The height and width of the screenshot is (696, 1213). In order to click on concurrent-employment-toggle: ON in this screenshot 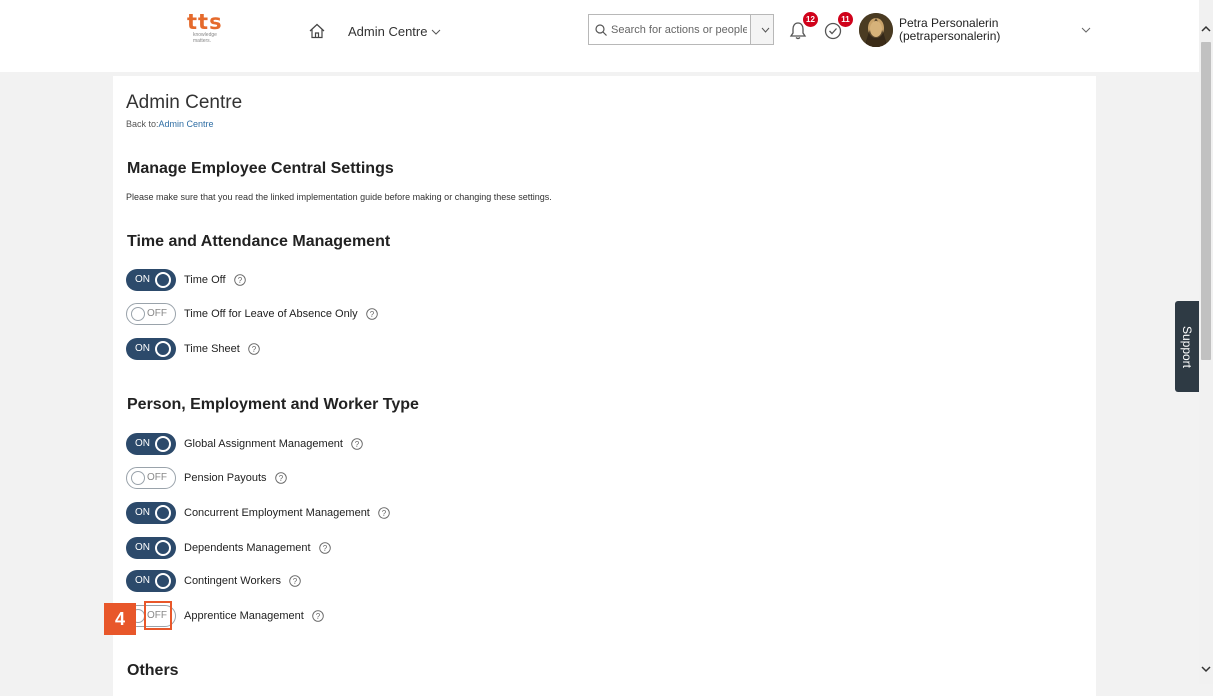, I will do `click(151, 513)`.